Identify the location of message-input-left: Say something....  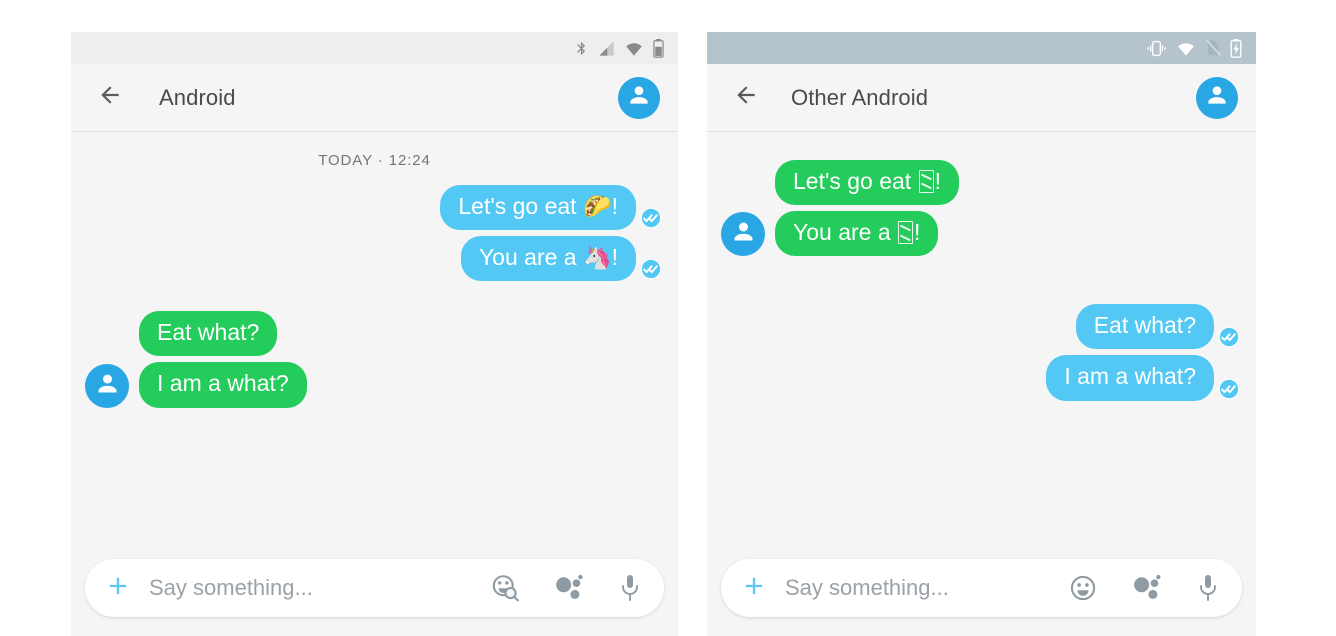
(314, 588).